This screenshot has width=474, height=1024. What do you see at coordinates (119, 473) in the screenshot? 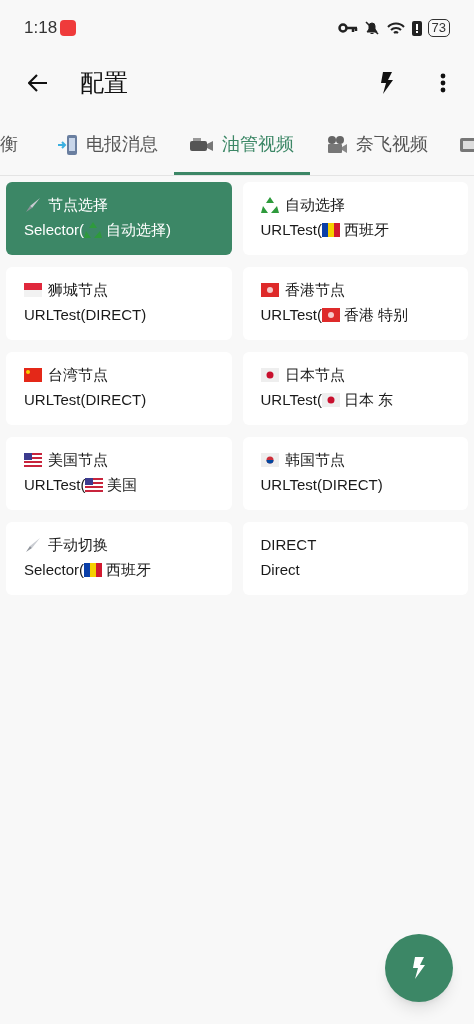
I see `proxy-group-card: 美国节点 URLTest( 美国` at bounding box center [119, 473].